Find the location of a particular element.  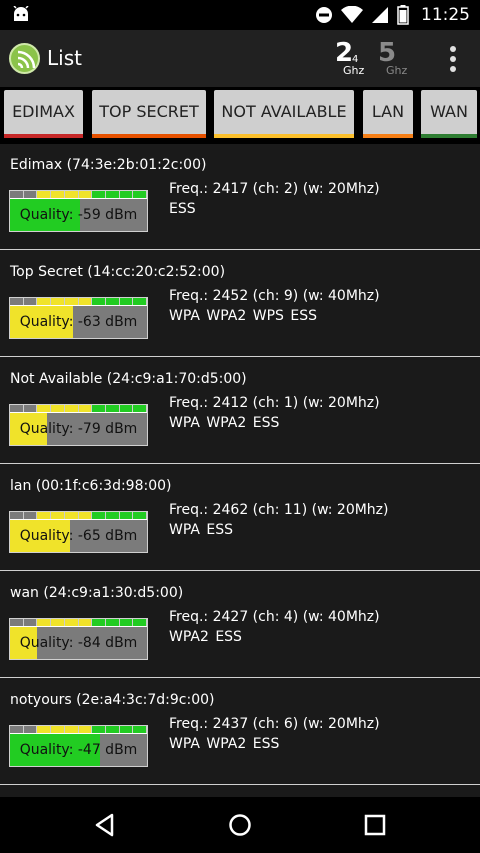

signal-meter: Quality: -59 dBm is located at coordinates (78, 211).